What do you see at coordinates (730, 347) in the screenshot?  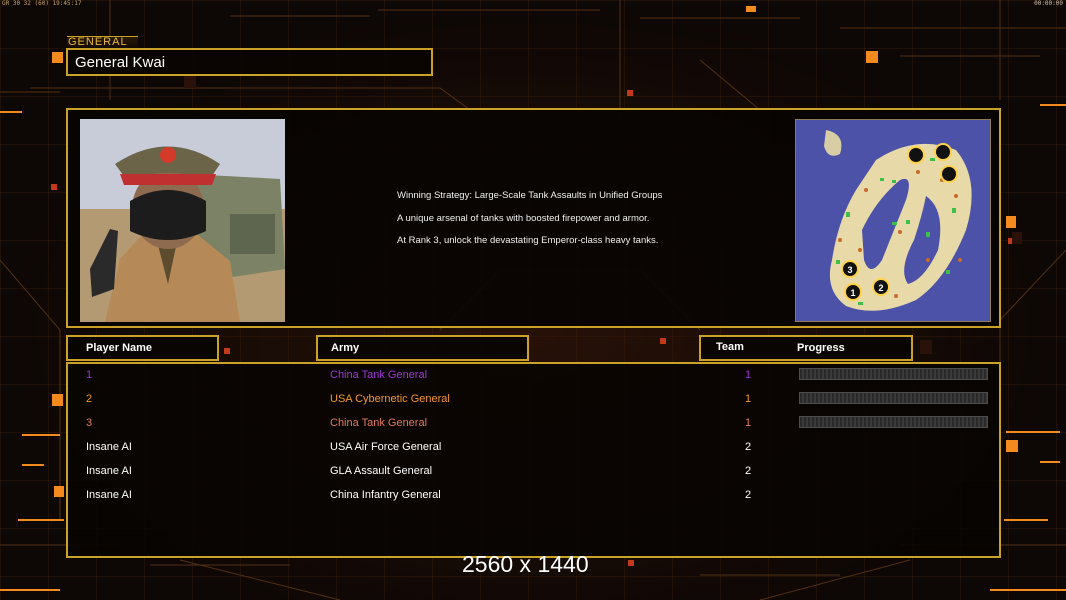 I see `header-team-label: Team` at bounding box center [730, 347].